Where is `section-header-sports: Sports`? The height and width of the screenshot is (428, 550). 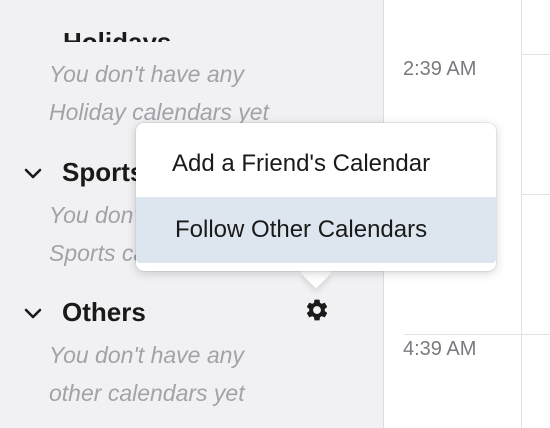 section-header-sports: Sports is located at coordinates (83, 172).